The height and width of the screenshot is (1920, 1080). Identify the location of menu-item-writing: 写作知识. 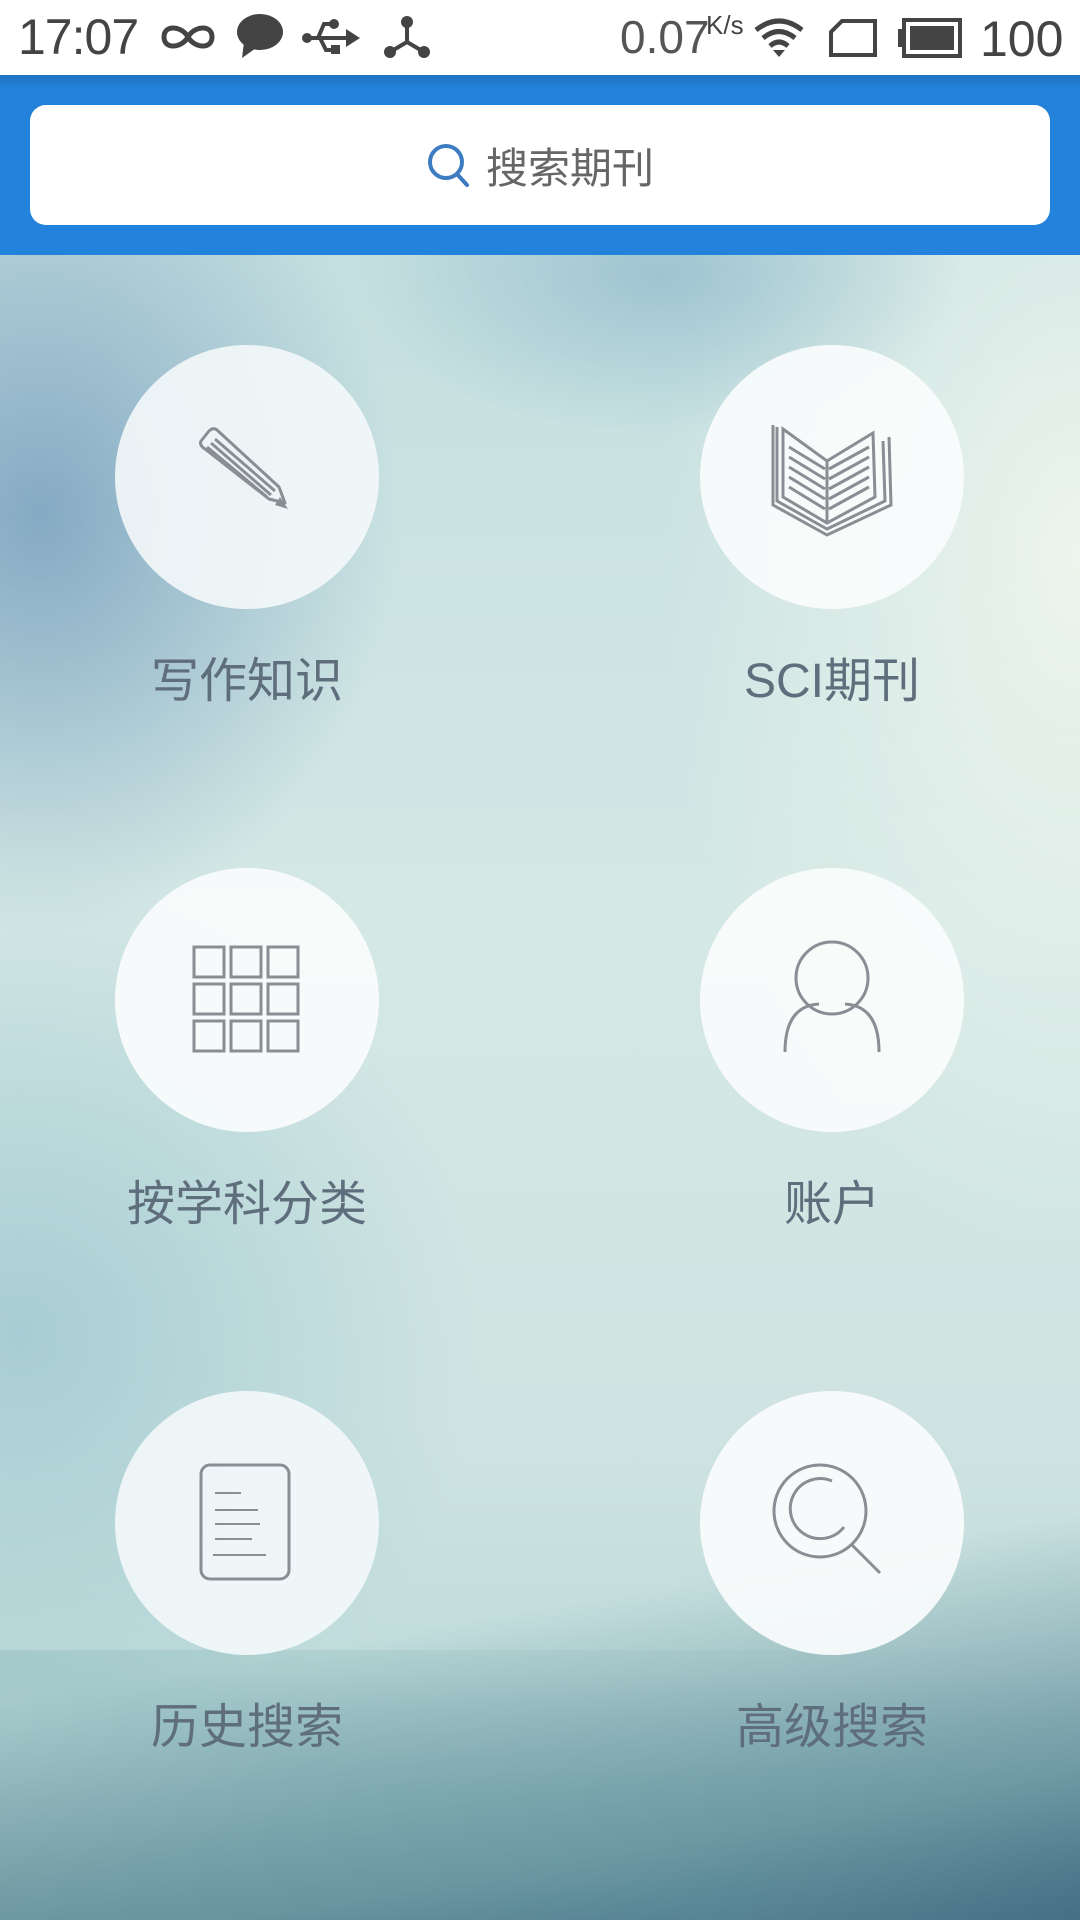
(247, 535).